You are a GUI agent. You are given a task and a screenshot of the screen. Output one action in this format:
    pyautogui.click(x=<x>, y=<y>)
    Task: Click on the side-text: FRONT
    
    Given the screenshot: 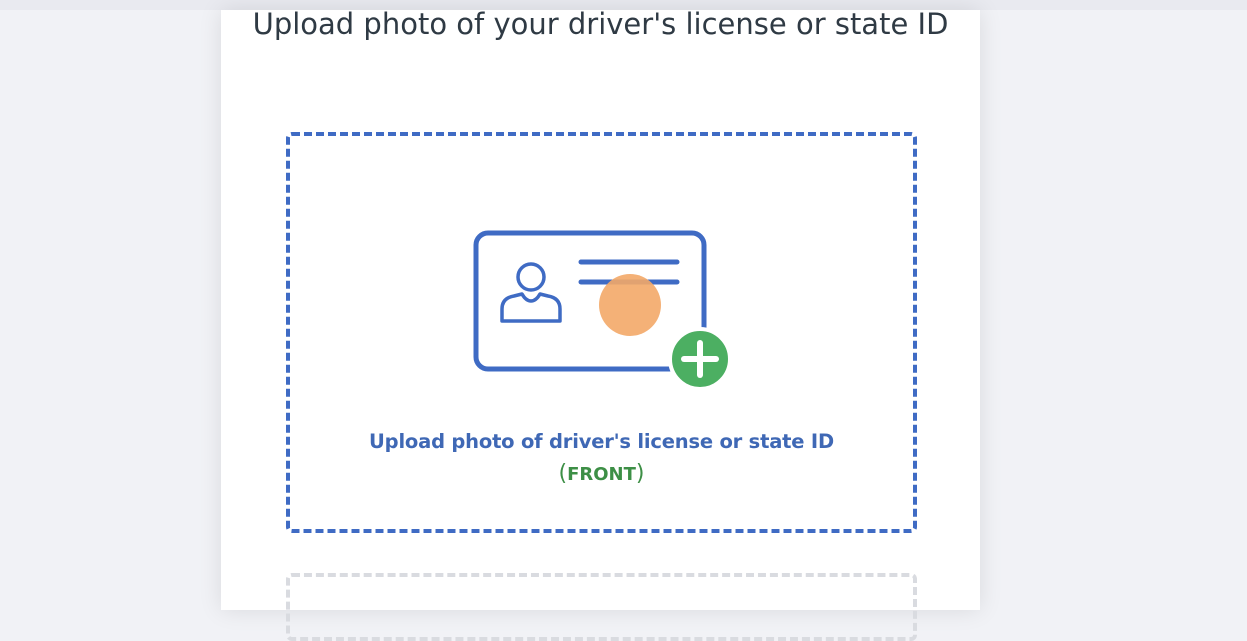 What is the action you would take?
    pyautogui.click(x=601, y=474)
    